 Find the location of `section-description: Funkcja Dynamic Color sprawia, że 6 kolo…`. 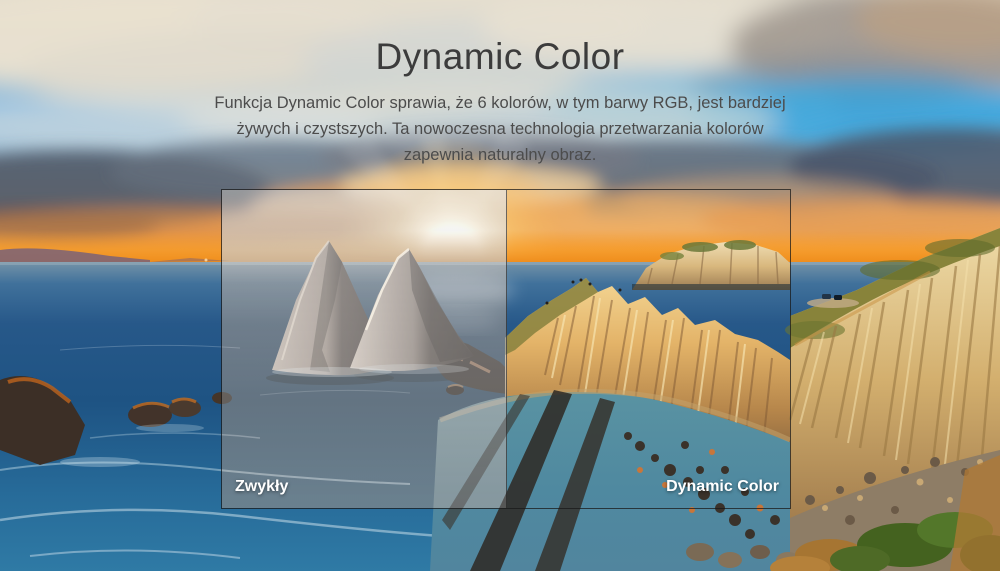

section-description: Funkcja Dynamic Color sprawia, że 6 kolo… is located at coordinates (500, 129).